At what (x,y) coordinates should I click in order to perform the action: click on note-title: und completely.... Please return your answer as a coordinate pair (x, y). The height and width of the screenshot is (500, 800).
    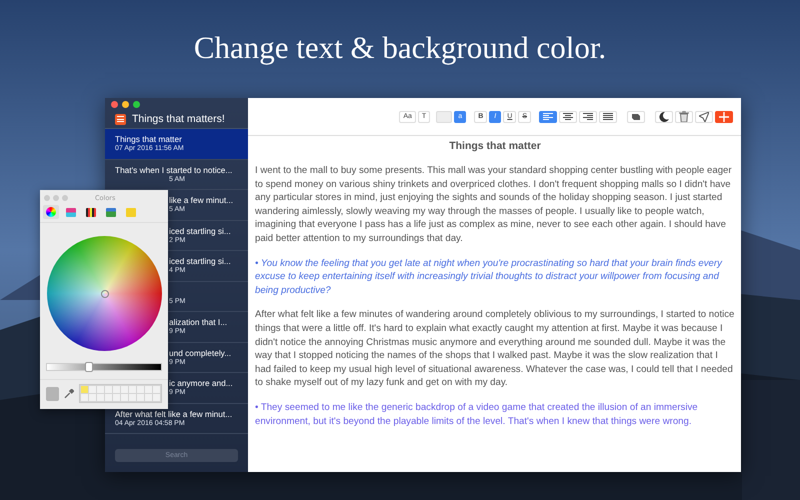
    Looking at the image, I should click on (200, 353).